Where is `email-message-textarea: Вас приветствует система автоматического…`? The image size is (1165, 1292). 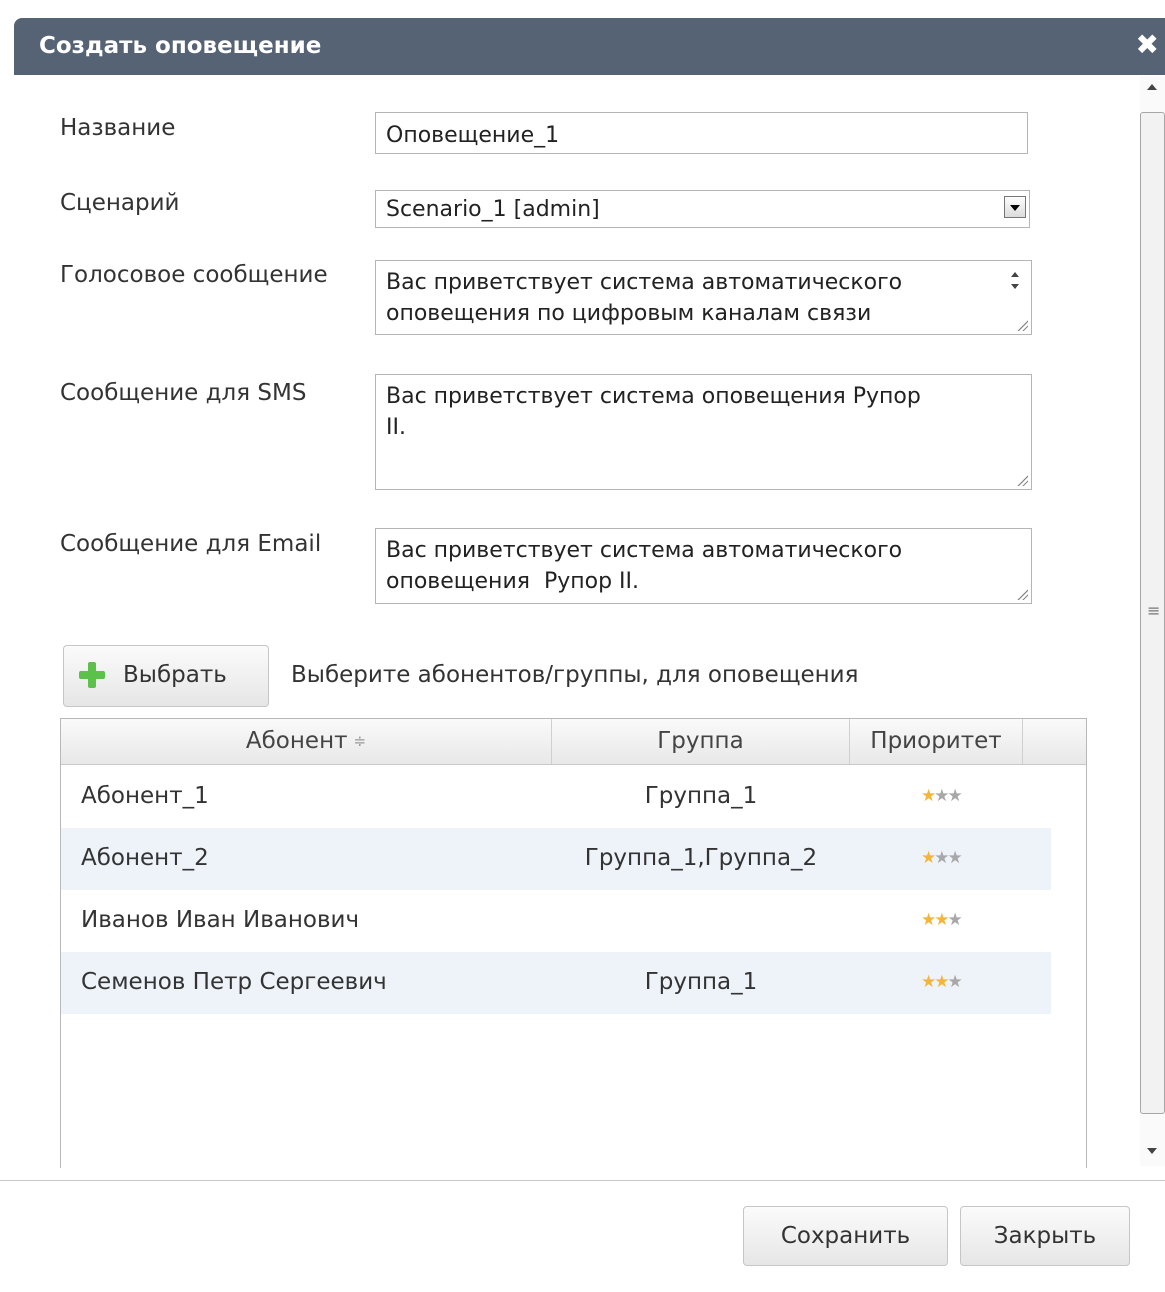 email-message-textarea: Вас приветствует система автоматического… is located at coordinates (703, 566).